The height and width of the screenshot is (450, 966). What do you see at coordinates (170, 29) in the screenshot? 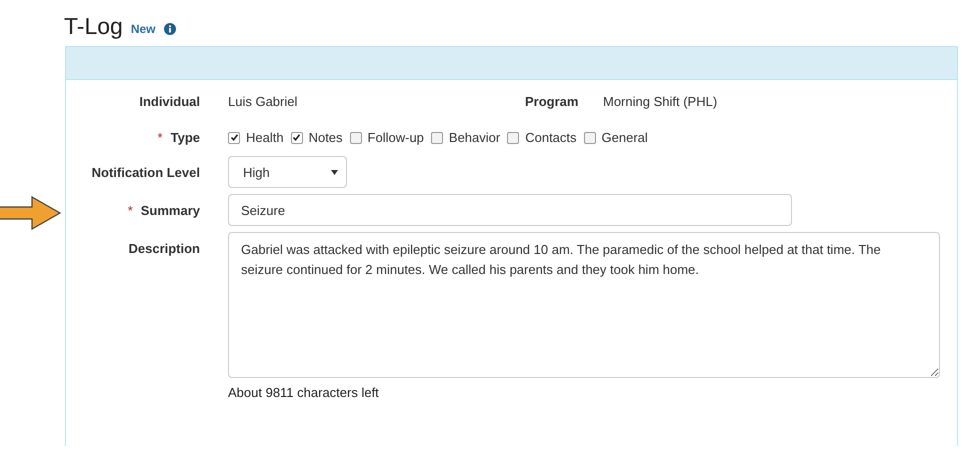
I see `info-icon` at bounding box center [170, 29].